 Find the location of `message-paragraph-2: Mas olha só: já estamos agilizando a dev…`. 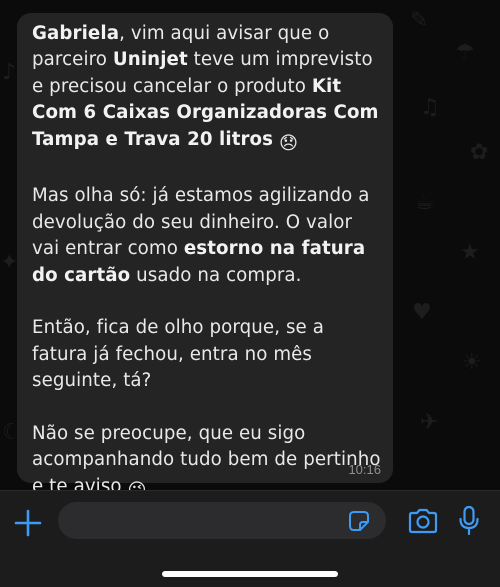

message-paragraph-2: Mas olha só: já estamos agilizando a dev… is located at coordinates (206, 236).